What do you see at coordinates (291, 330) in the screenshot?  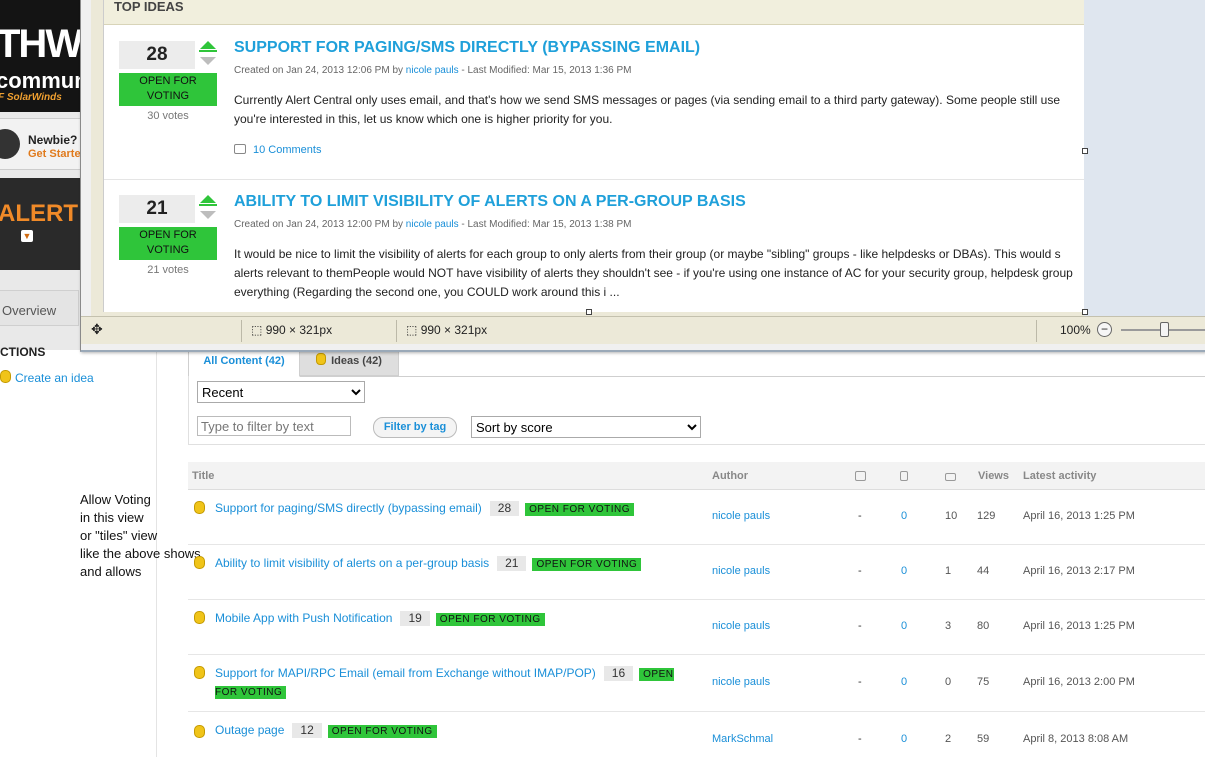 I see `image-size: ⬚ 990 × 321px` at bounding box center [291, 330].